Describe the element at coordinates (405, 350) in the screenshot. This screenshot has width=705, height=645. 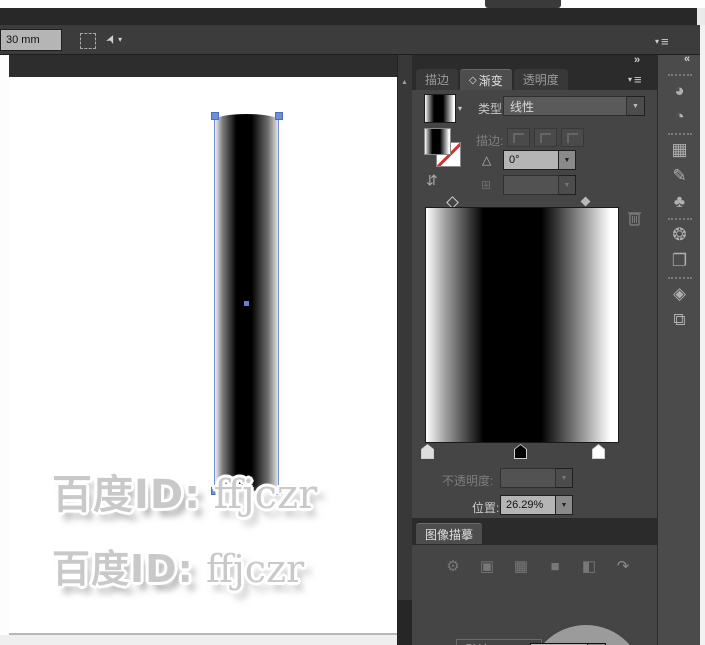
I see `vertical-scrollbar: ▲` at that location.